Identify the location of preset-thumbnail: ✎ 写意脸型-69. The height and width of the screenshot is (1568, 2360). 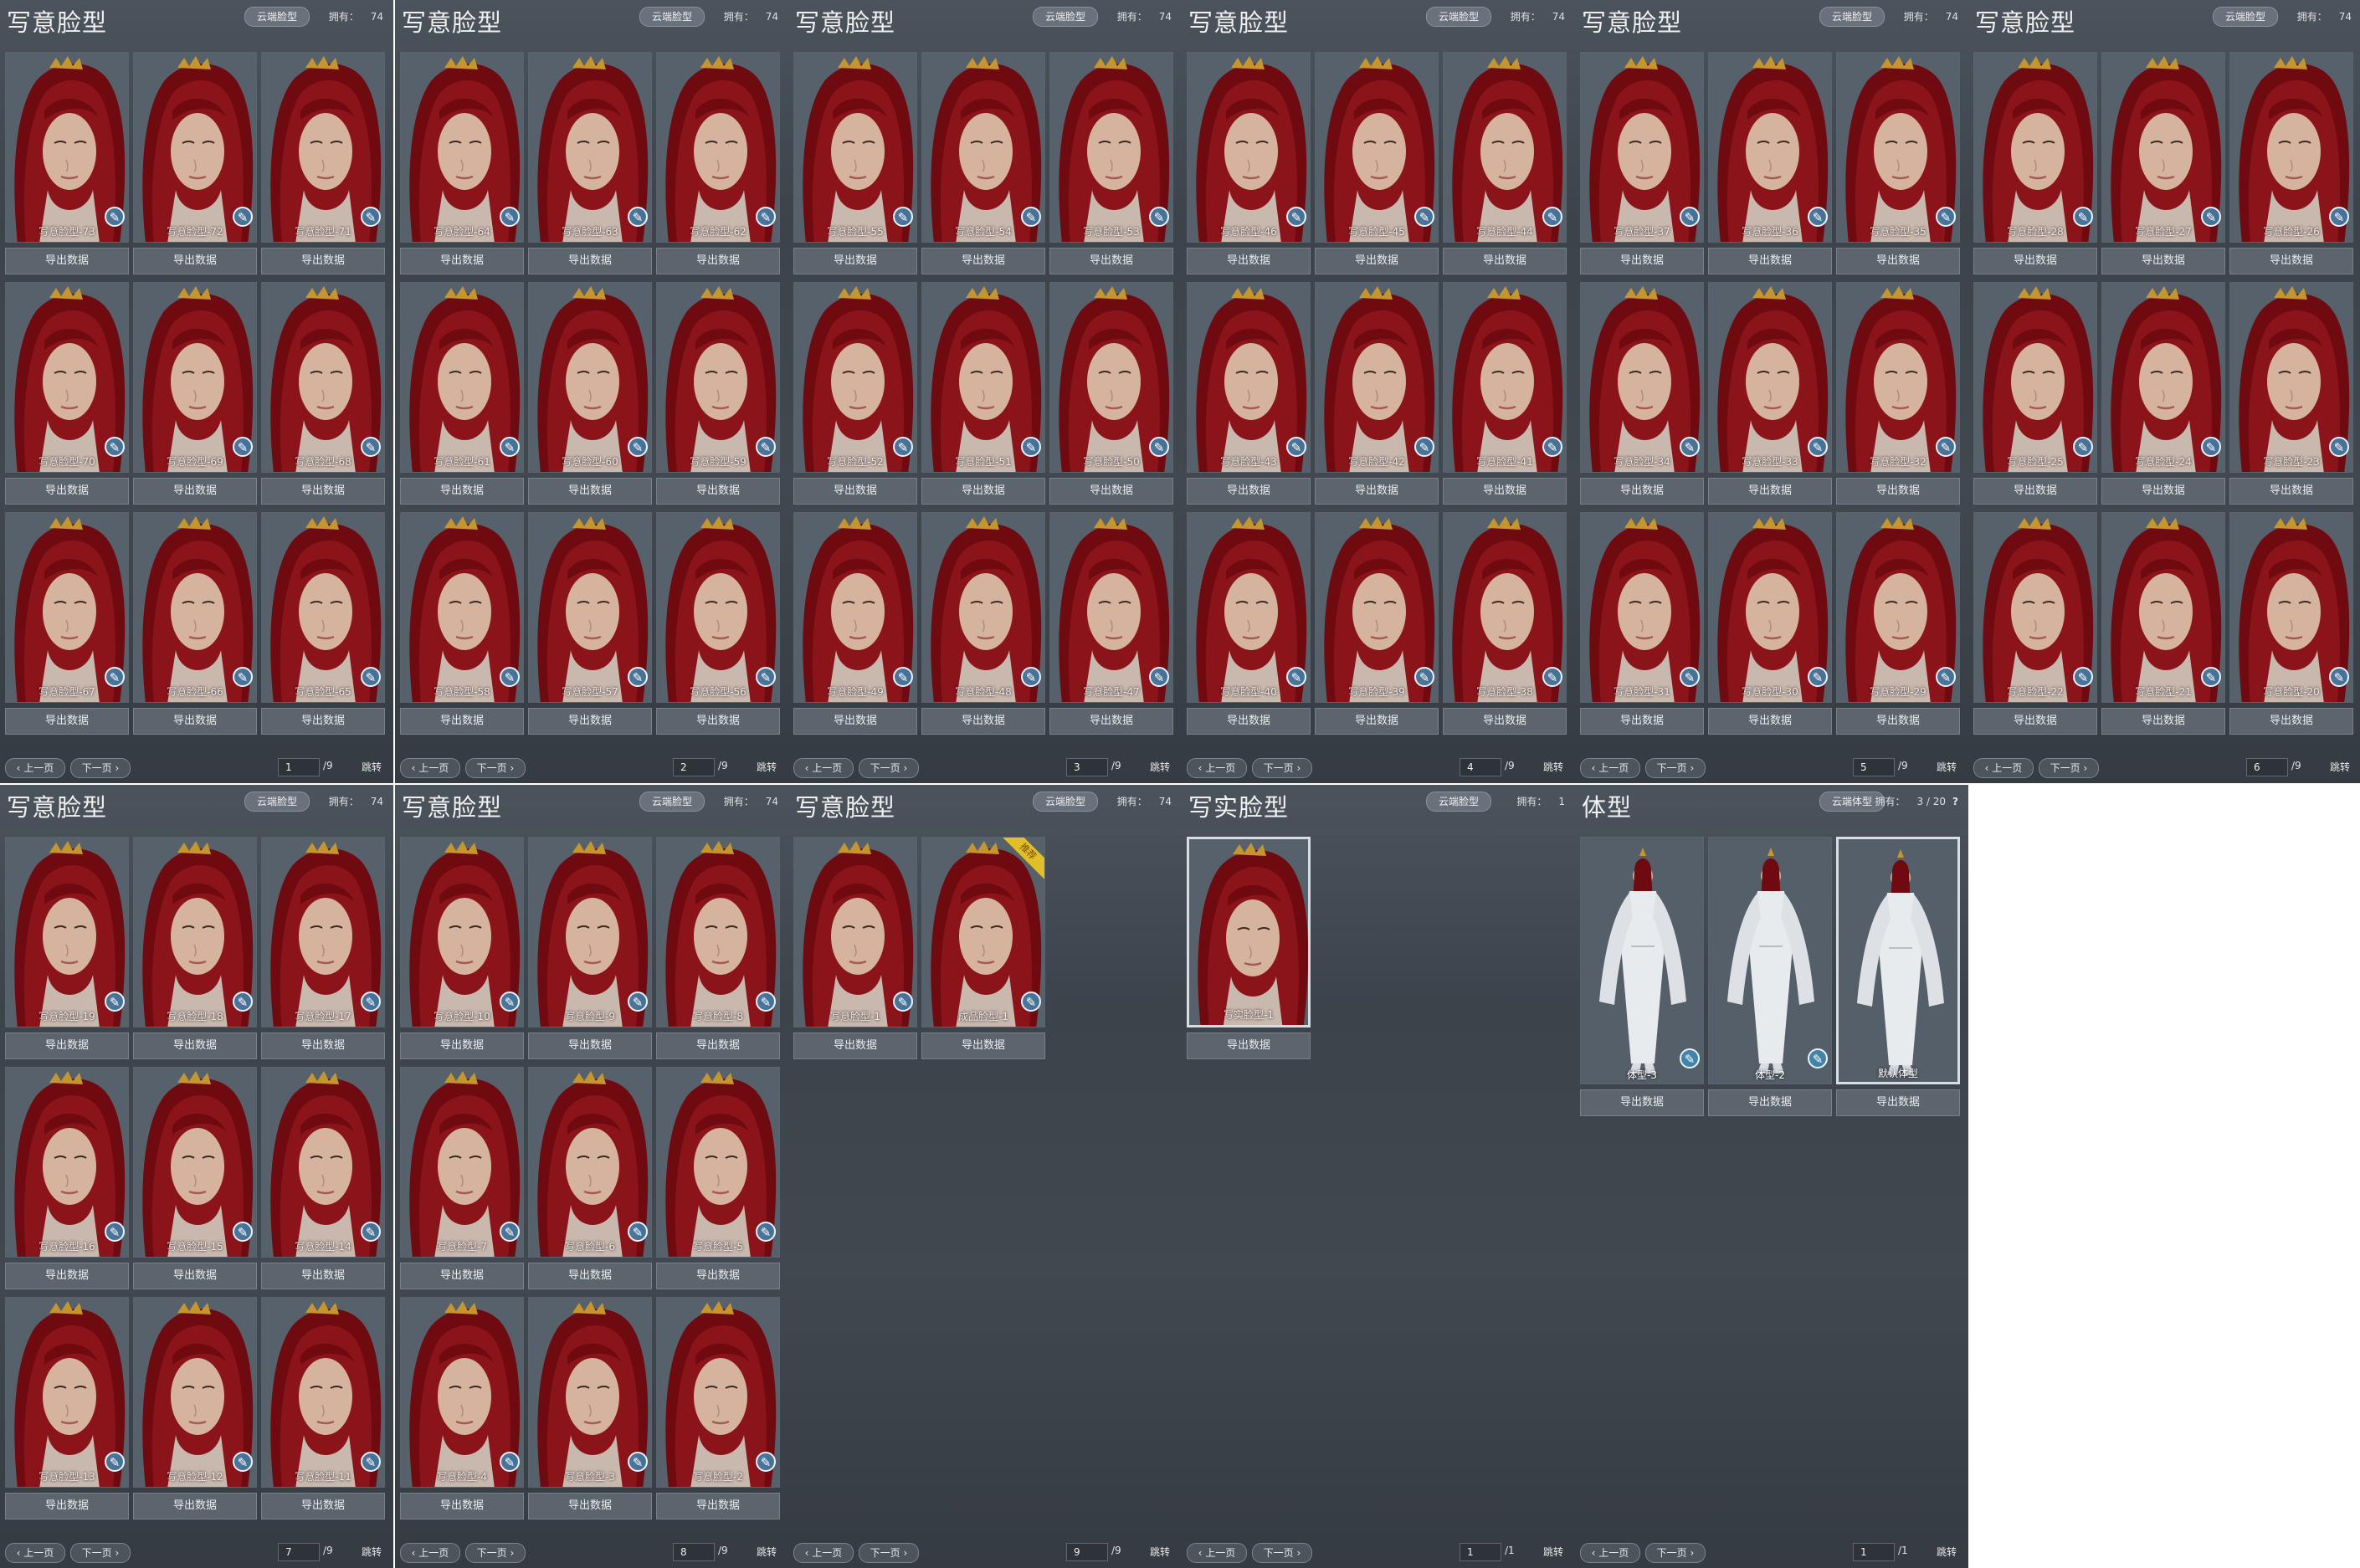
(195, 378).